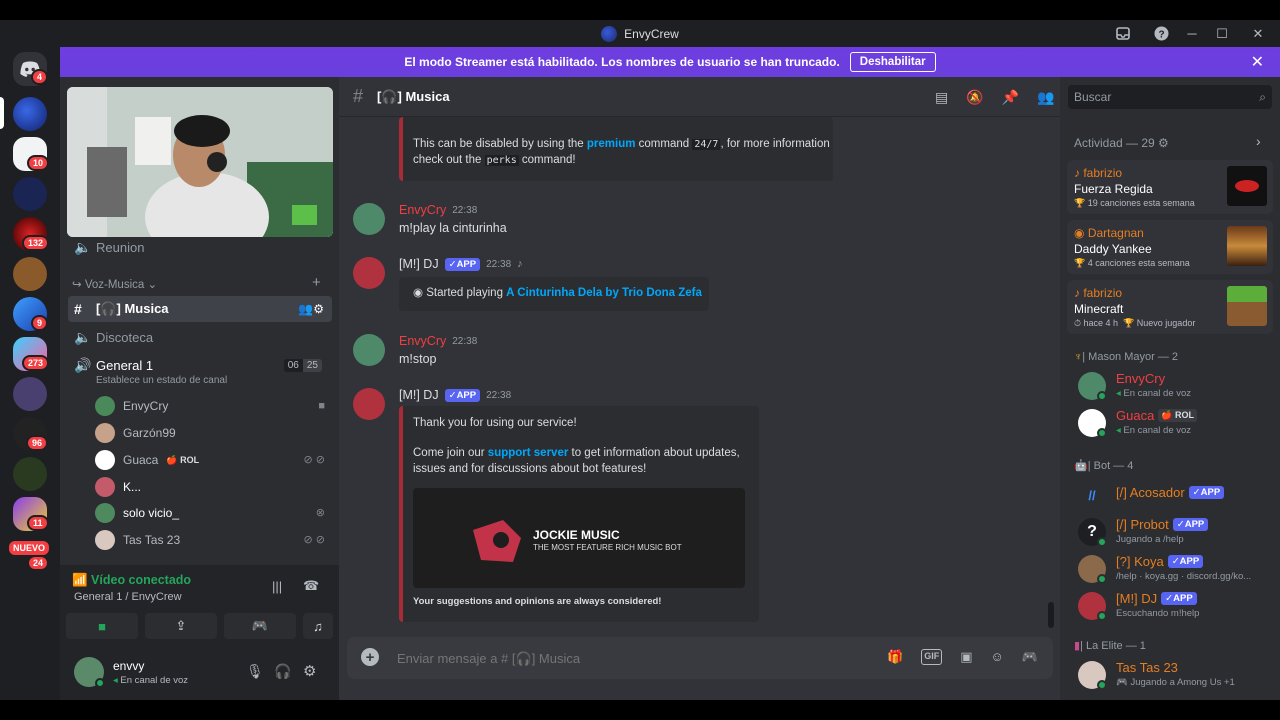  Describe the element at coordinates (255, 671) in the screenshot. I see `microphone-icon: 🎙` at that location.